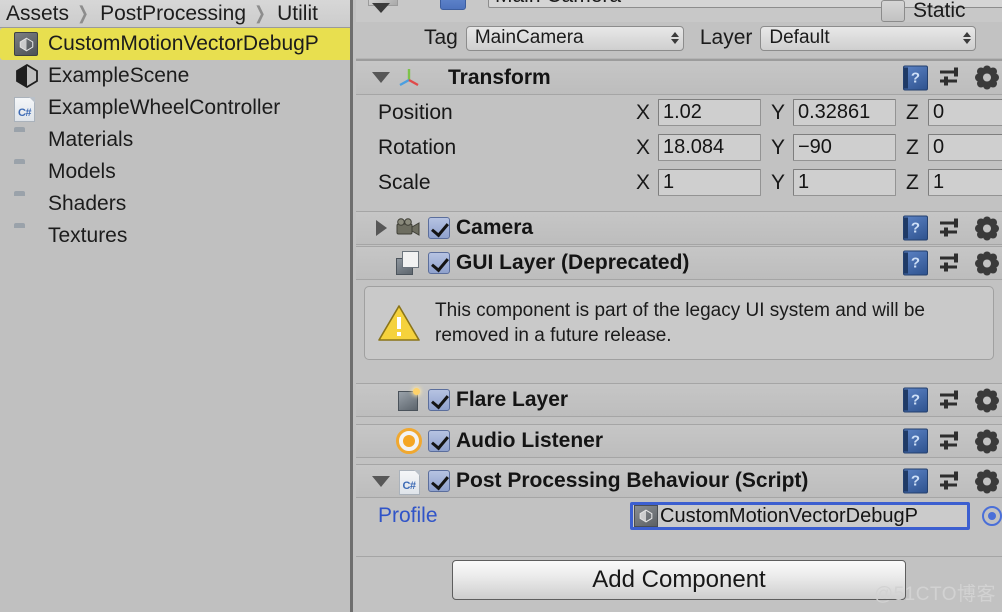  I want to click on component-header-audio-listener: Audio Listener ?, so click(679, 441).